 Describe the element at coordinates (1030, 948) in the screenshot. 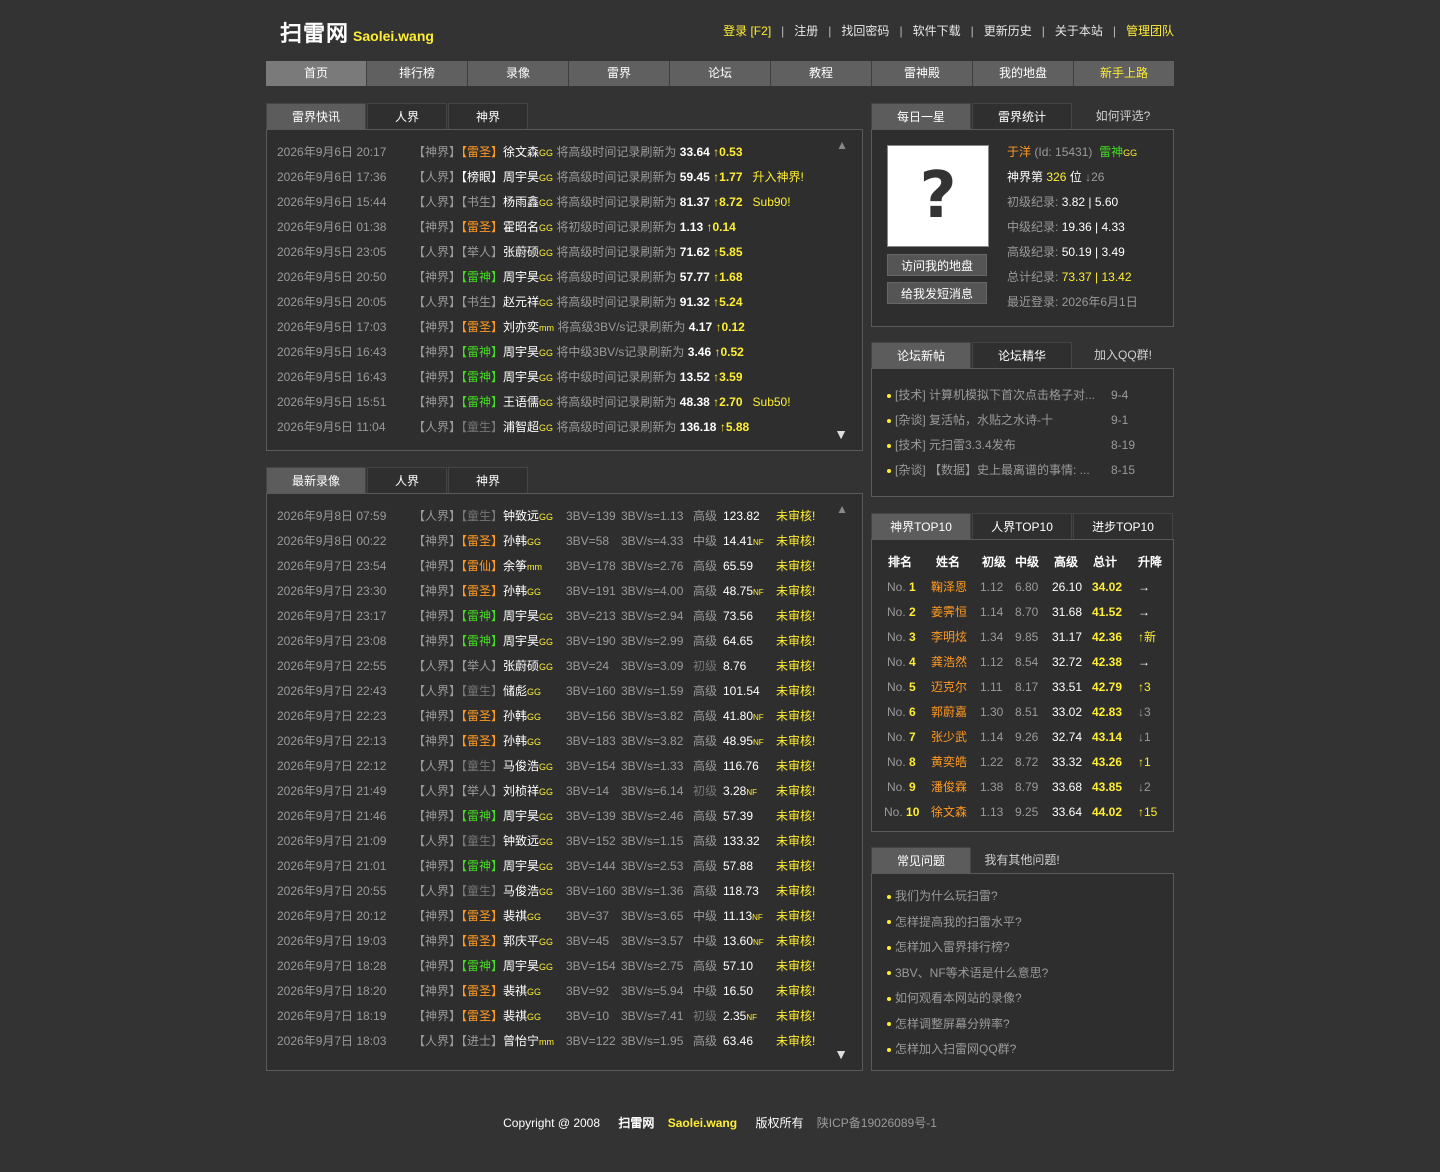

I see `faq-item: 怎样加入雷界排行榜?` at that location.